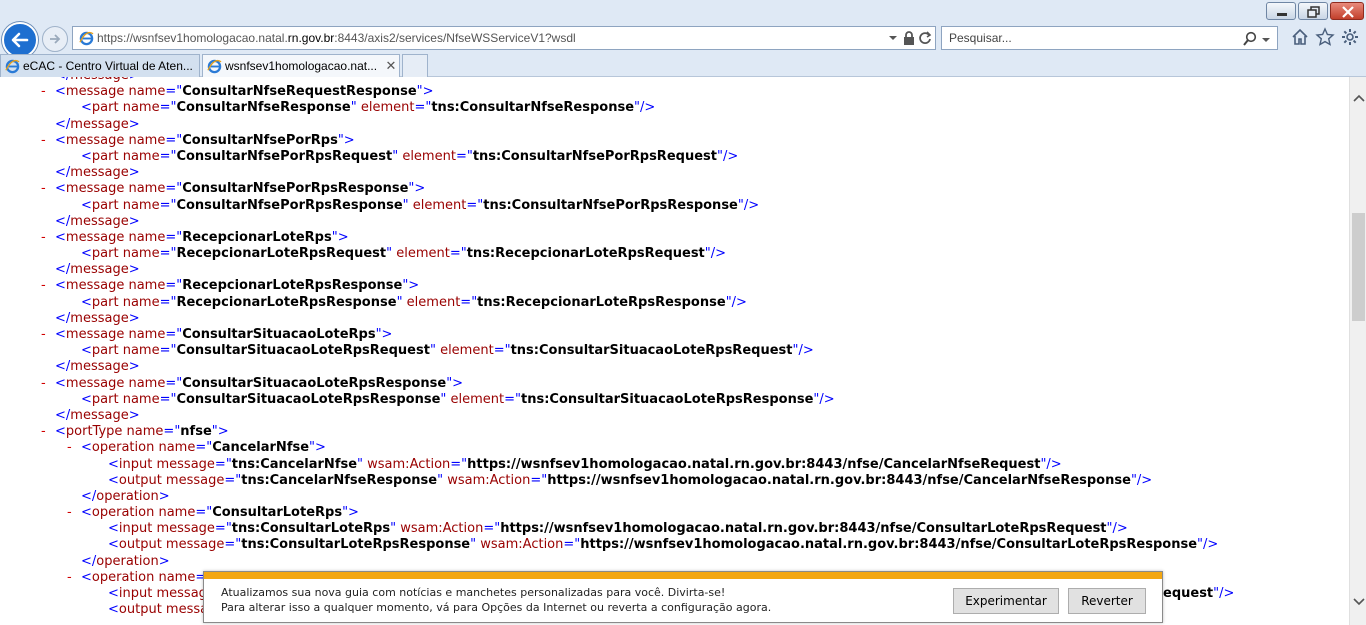 Image resolution: width=1366 pixels, height=625 pixels. I want to click on lock-icon, so click(909, 38).